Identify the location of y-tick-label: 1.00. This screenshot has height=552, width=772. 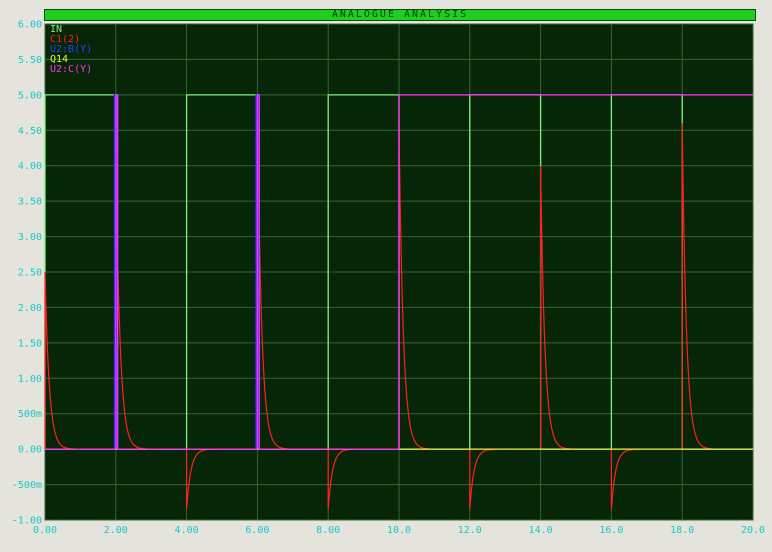
(30, 379).